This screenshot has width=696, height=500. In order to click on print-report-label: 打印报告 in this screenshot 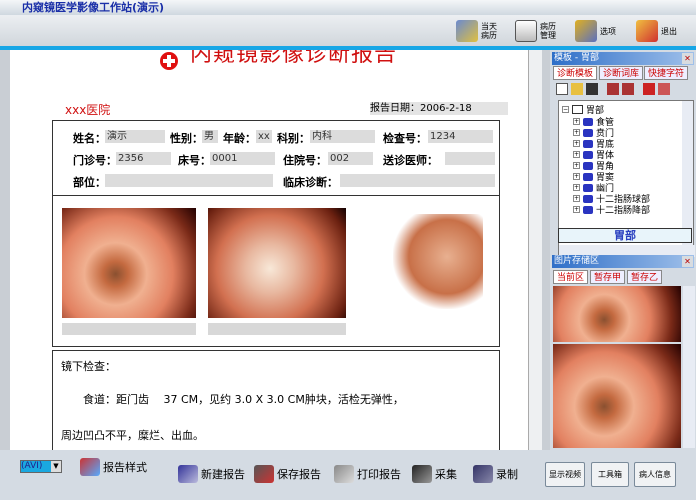, I will do `click(379, 474)`.